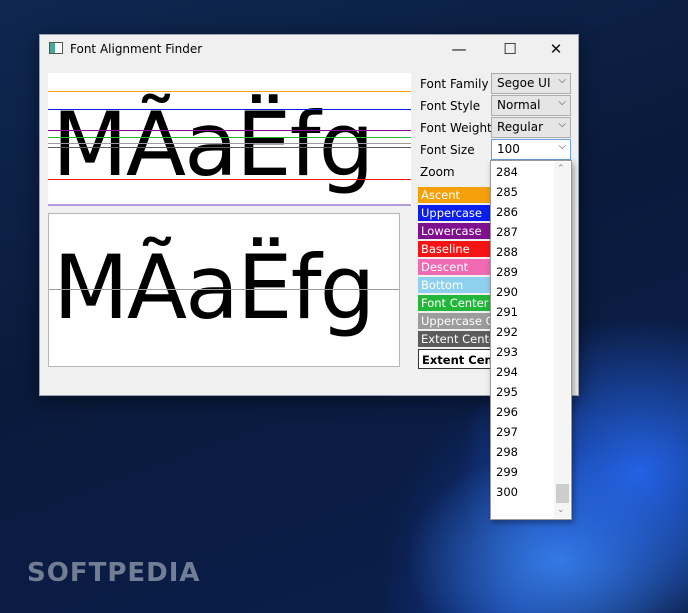 The image size is (688, 613). Describe the element at coordinates (458, 213) in the screenshot. I see `legend-uppercase: Uppercase` at that location.